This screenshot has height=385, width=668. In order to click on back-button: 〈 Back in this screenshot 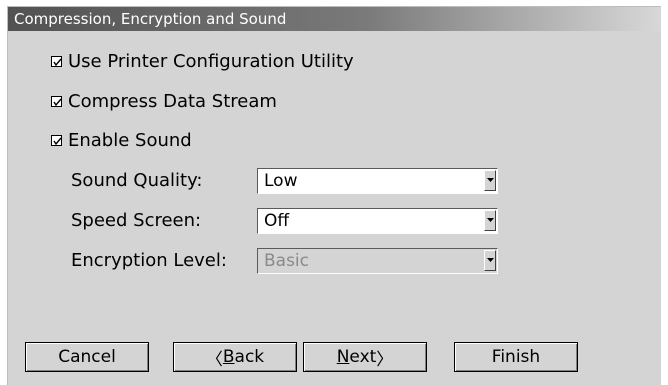, I will do `click(235, 357)`.